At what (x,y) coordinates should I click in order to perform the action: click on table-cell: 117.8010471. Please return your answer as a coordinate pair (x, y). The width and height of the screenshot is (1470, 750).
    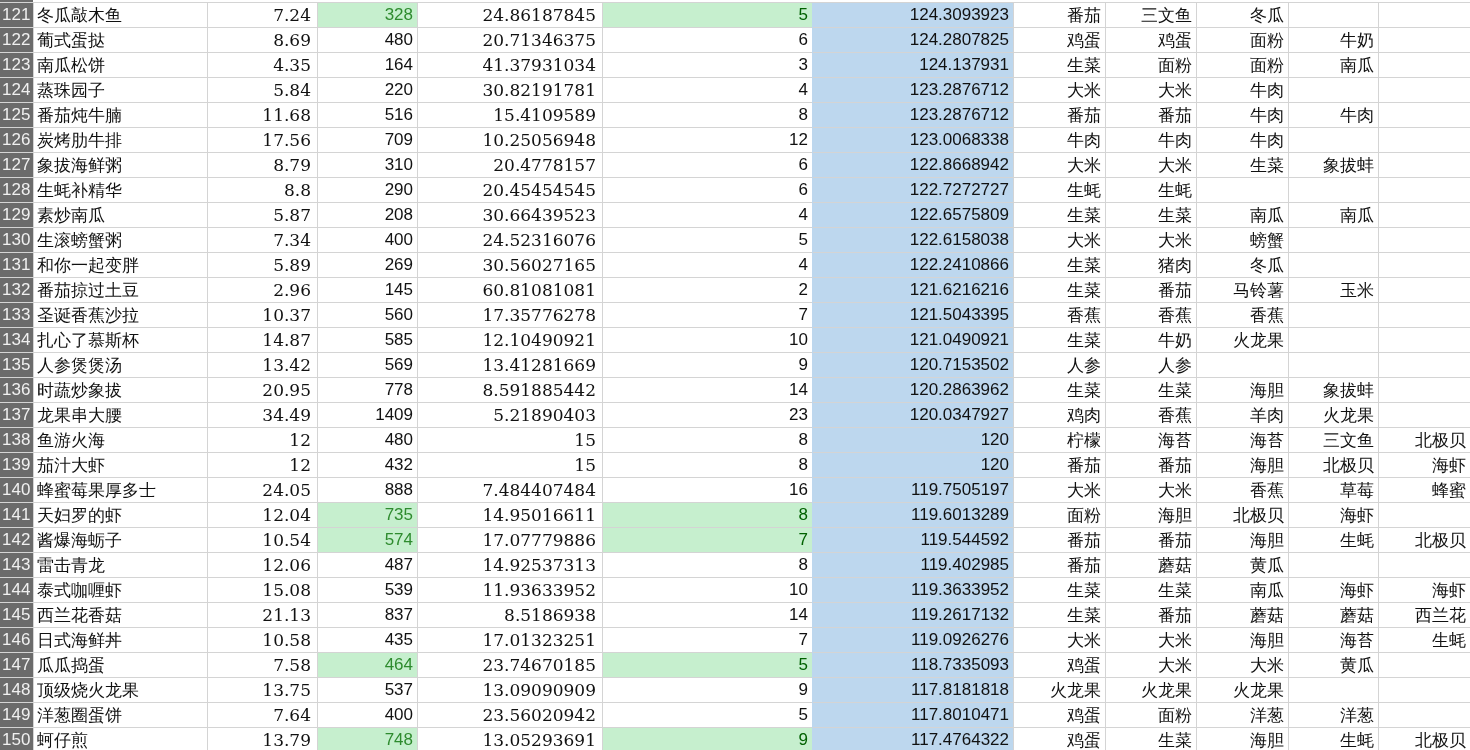
    Looking at the image, I should click on (912, 715).